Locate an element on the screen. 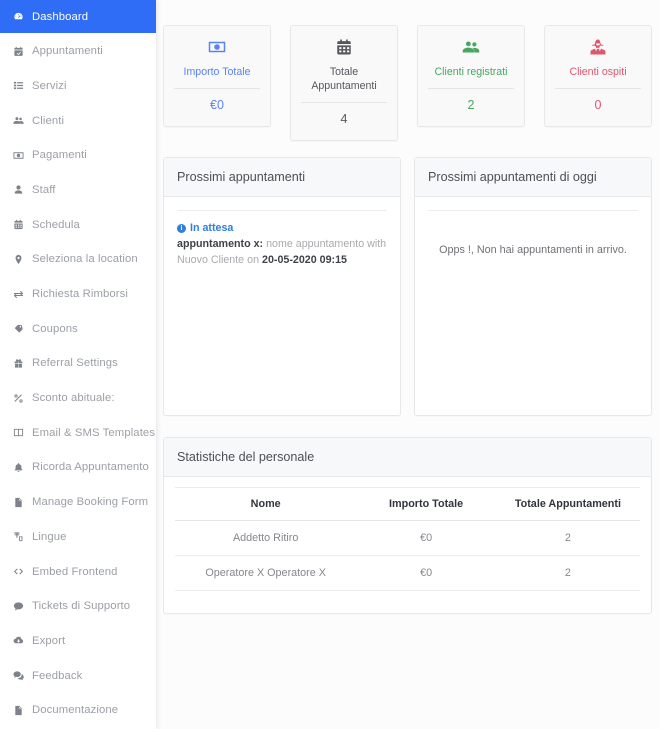 Image resolution: width=660 pixels, height=729 pixels. sidebar-item-feedback: Feedback is located at coordinates (78, 675).